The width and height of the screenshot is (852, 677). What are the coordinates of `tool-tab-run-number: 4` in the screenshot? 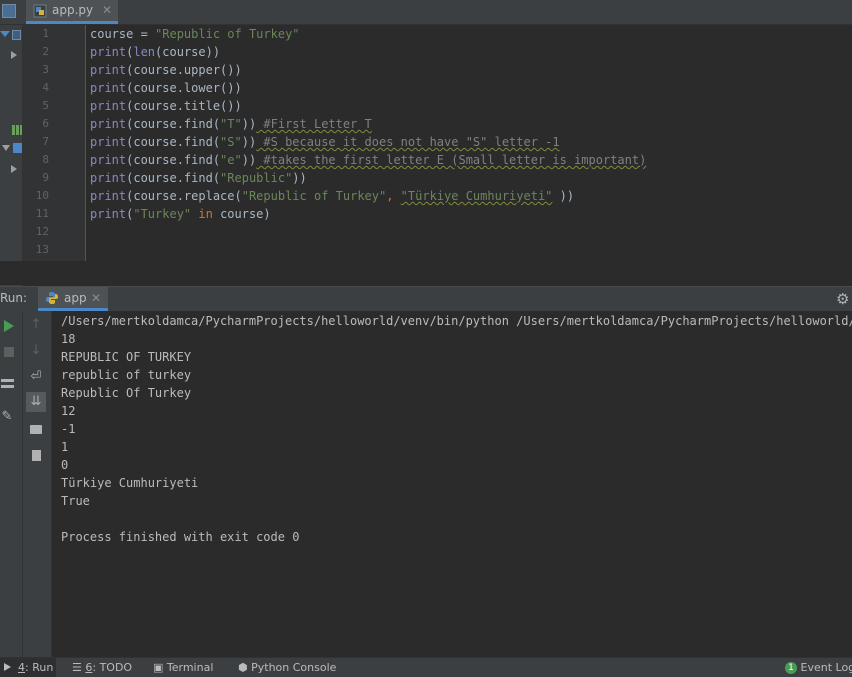 It's located at (21, 667).